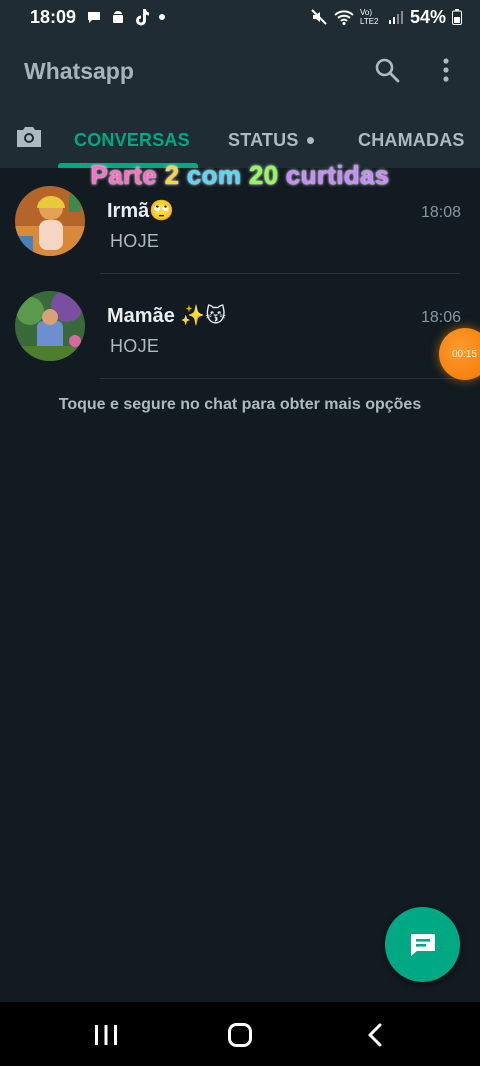 This screenshot has height=1066, width=480. I want to click on video-overlay-caption: Parte 2 com 20 curtidas, so click(240, 175).